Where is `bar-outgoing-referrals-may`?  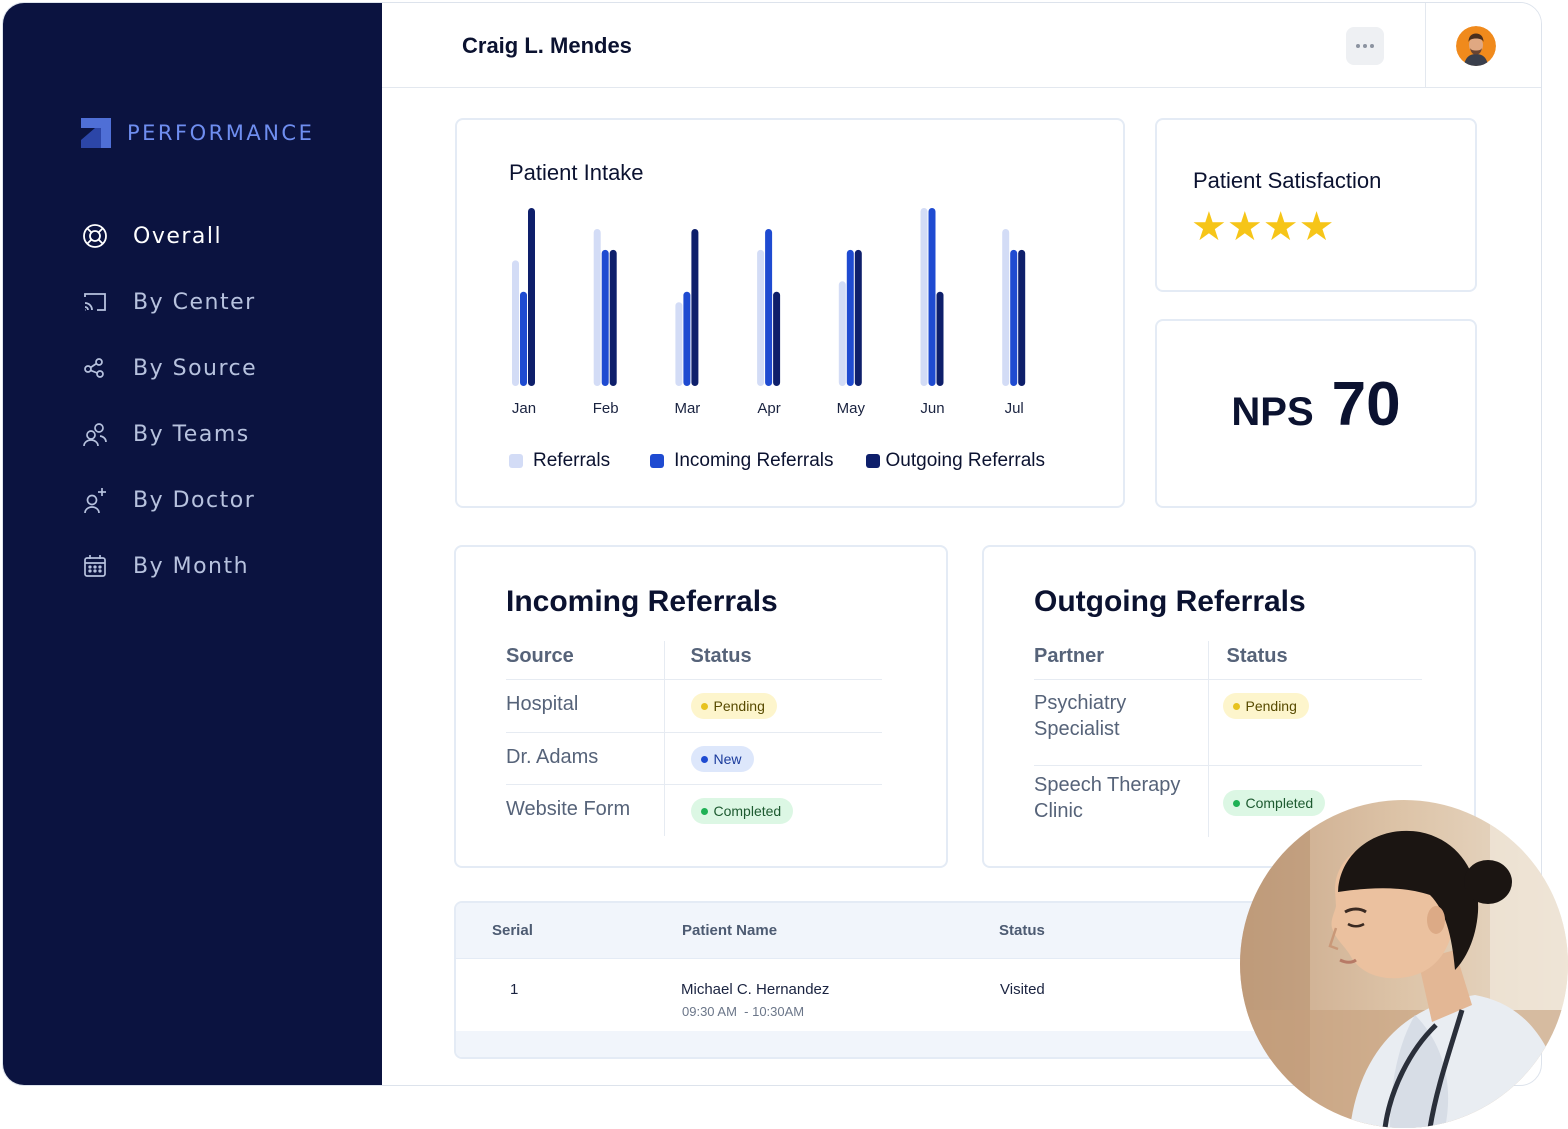
bar-outgoing-referrals-may is located at coordinates (858, 317).